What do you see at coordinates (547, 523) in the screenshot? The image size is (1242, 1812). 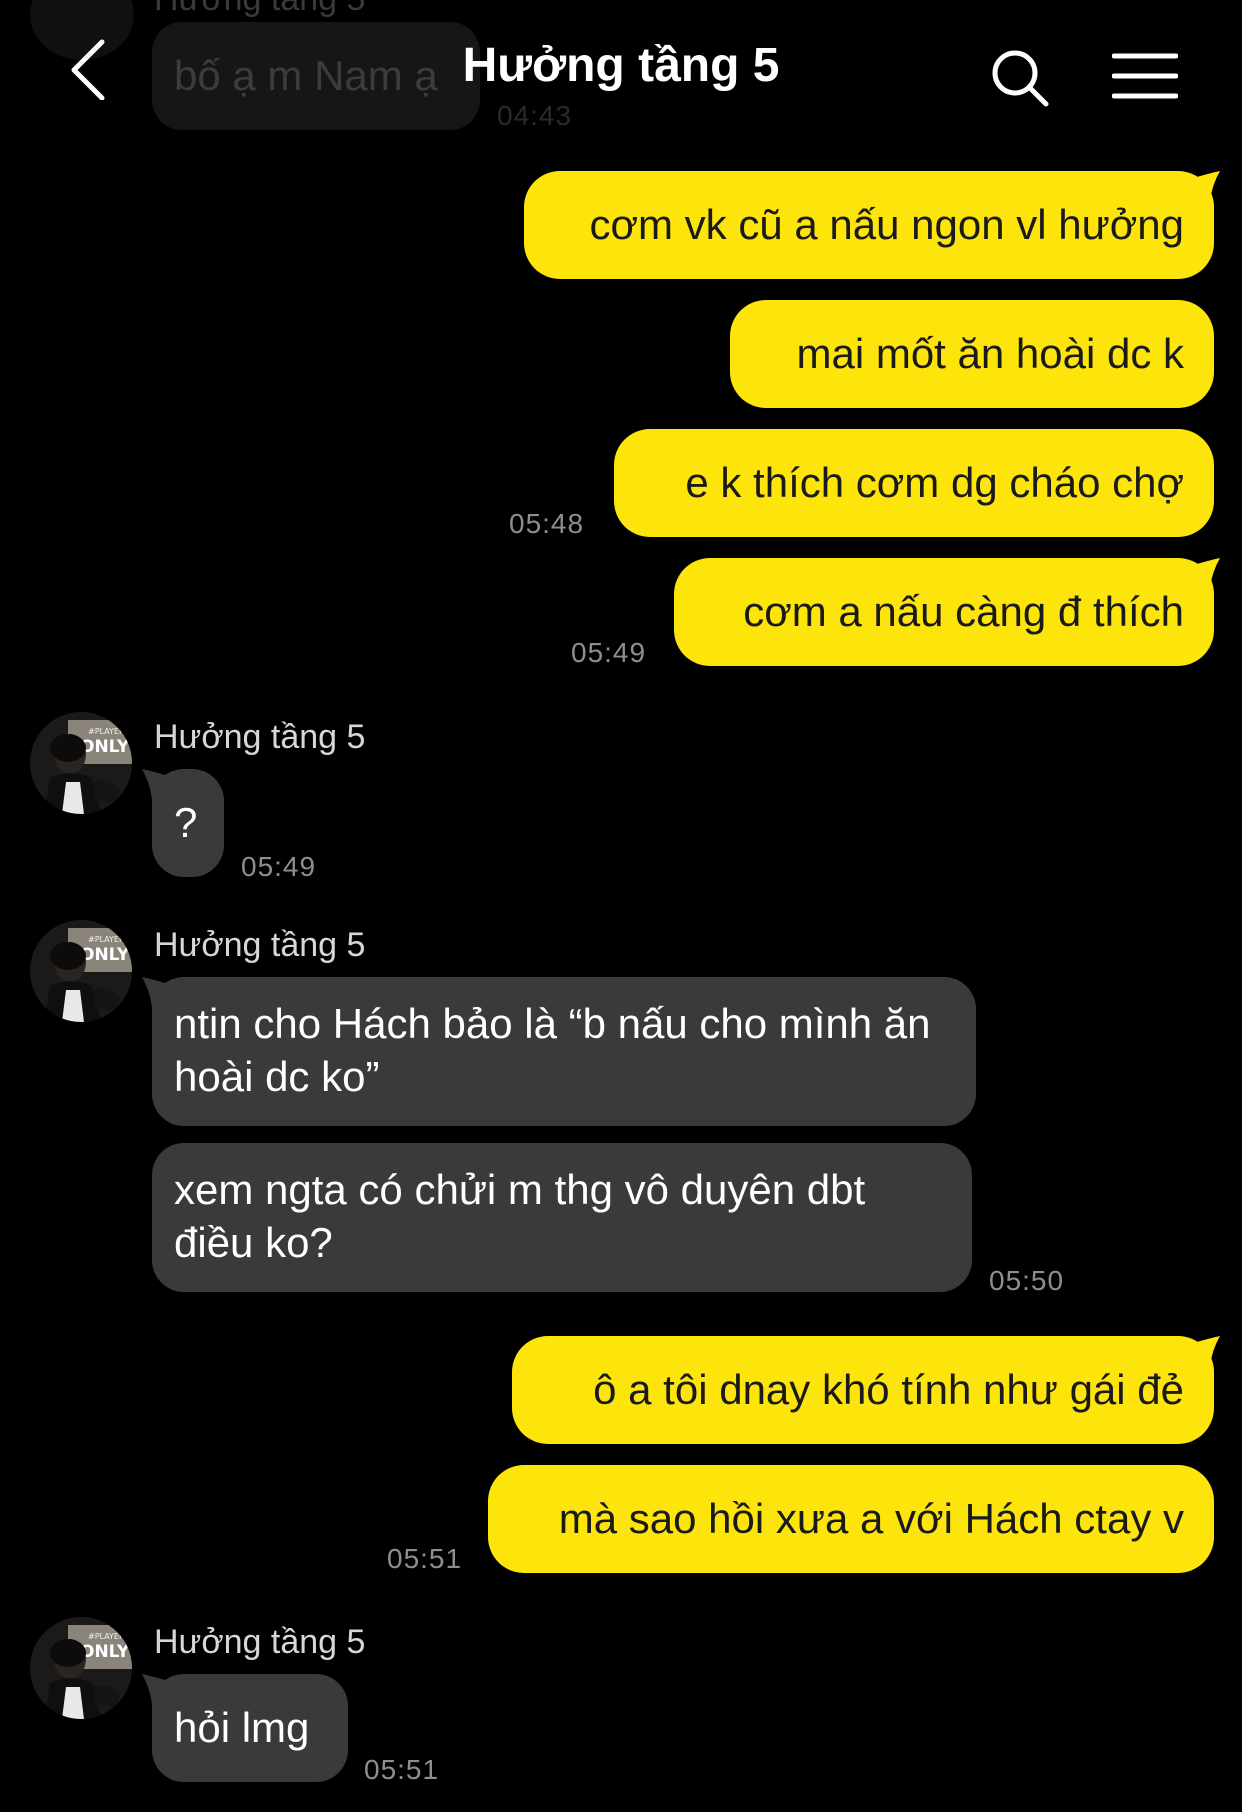 I see `message-time: 05:48` at bounding box center [547, 523].